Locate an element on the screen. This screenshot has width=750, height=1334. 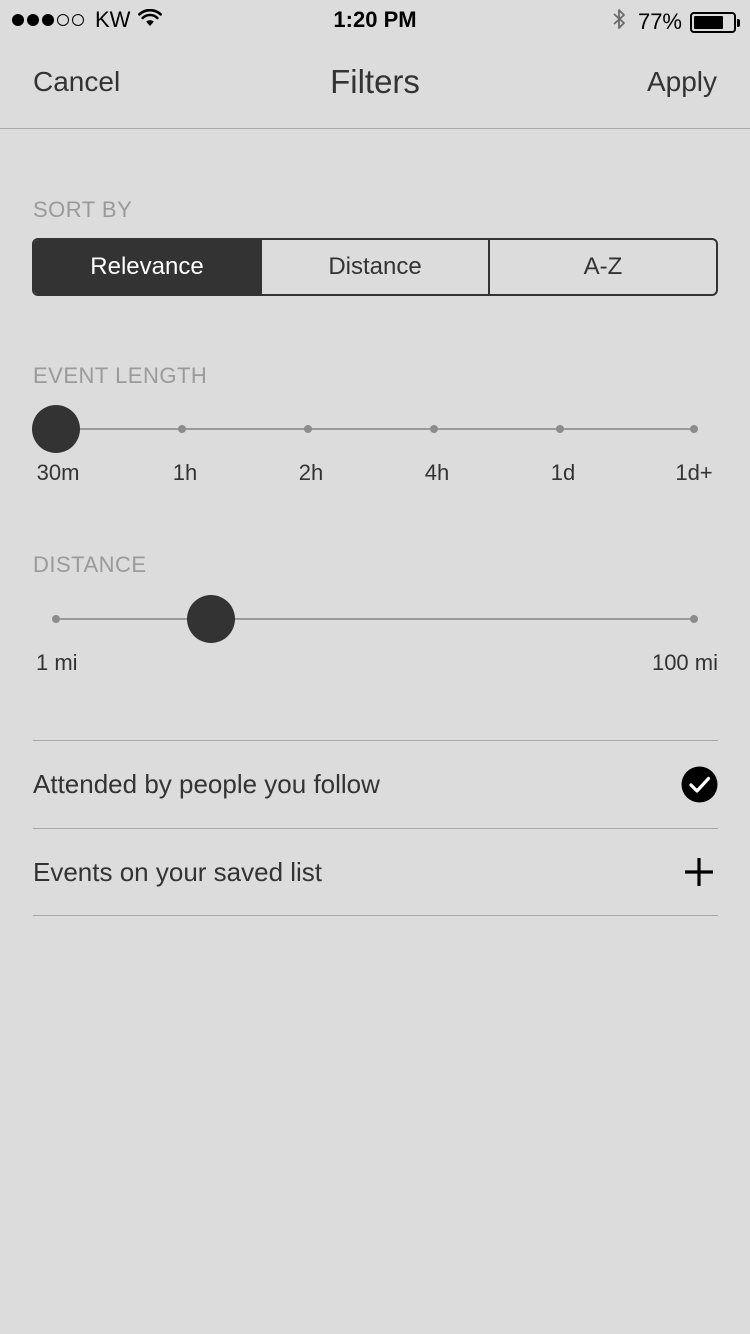
plus-icon is located at coordinates (699, 872).